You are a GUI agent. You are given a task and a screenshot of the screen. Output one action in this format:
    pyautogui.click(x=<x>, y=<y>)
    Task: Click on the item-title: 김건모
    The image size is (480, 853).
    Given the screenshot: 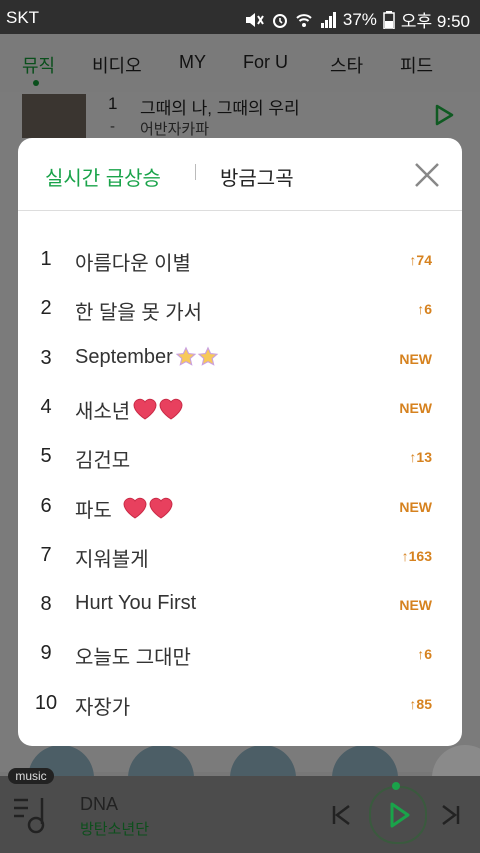 What is the action you would take?
    pyautogui.click(x=102, y=458)
    